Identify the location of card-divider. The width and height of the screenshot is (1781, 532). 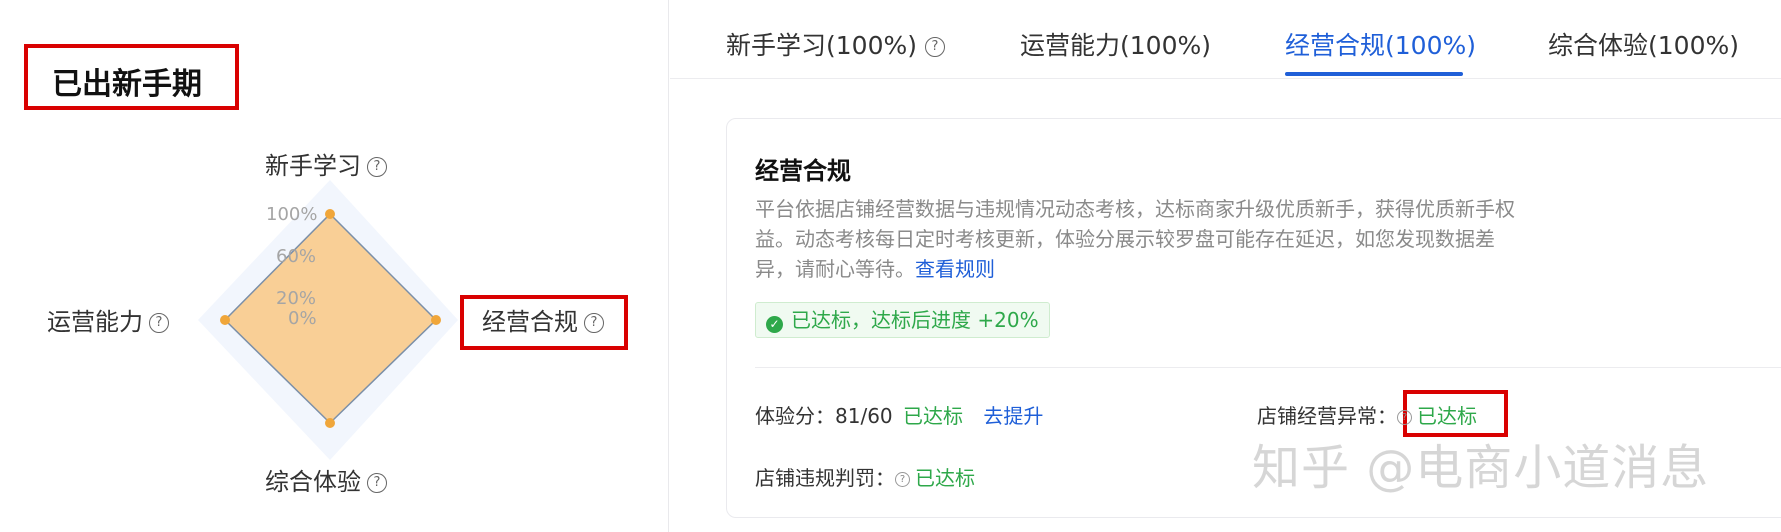
(1268, 367).